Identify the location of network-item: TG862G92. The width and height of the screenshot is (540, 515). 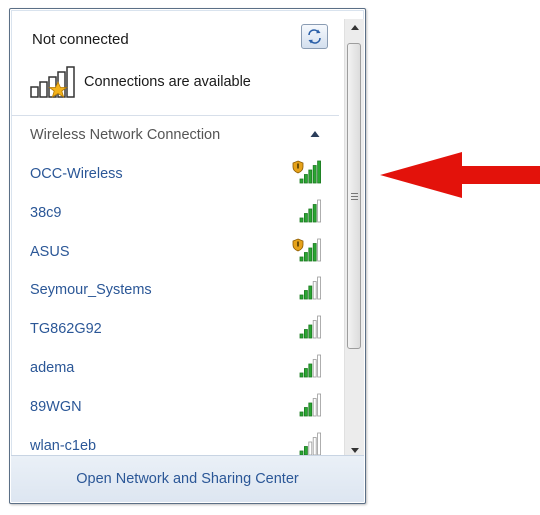
(175, 328).